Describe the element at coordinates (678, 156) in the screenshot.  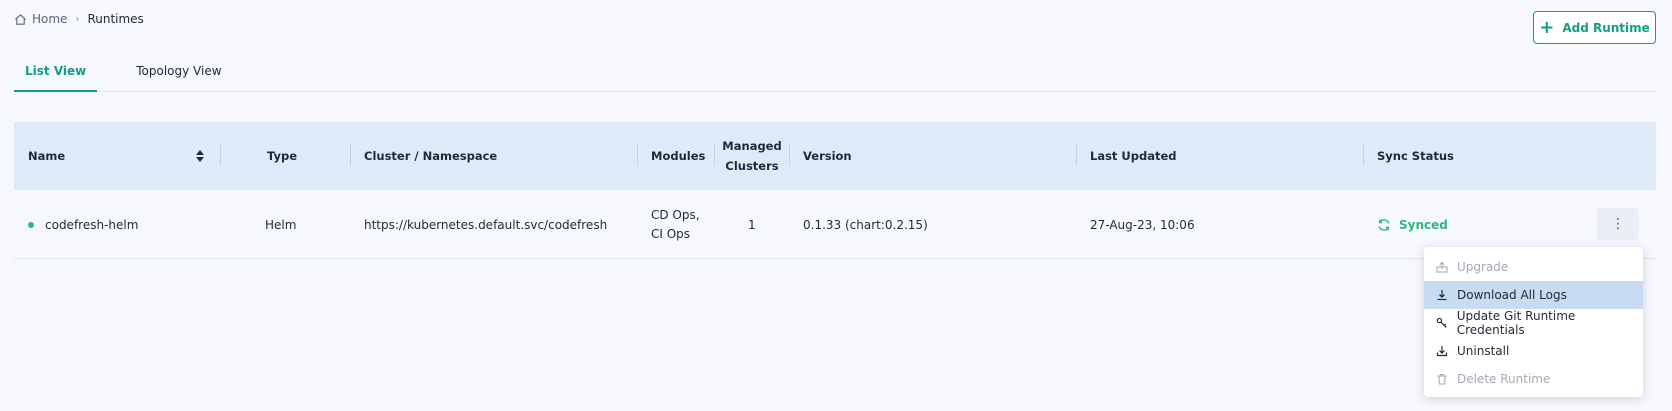
I see `column-header-modules: Modules` at that location.